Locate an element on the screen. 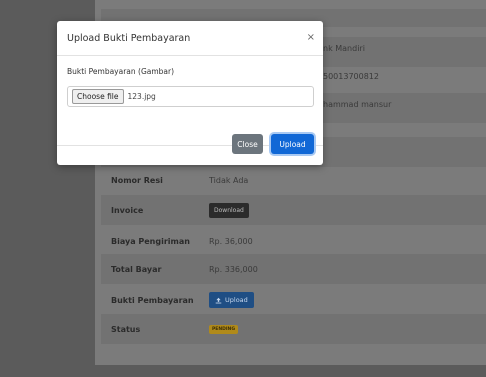 The height and width of the screenshot is (377, 486). download-invoice-button: Download is located at coordinates (229, 210).